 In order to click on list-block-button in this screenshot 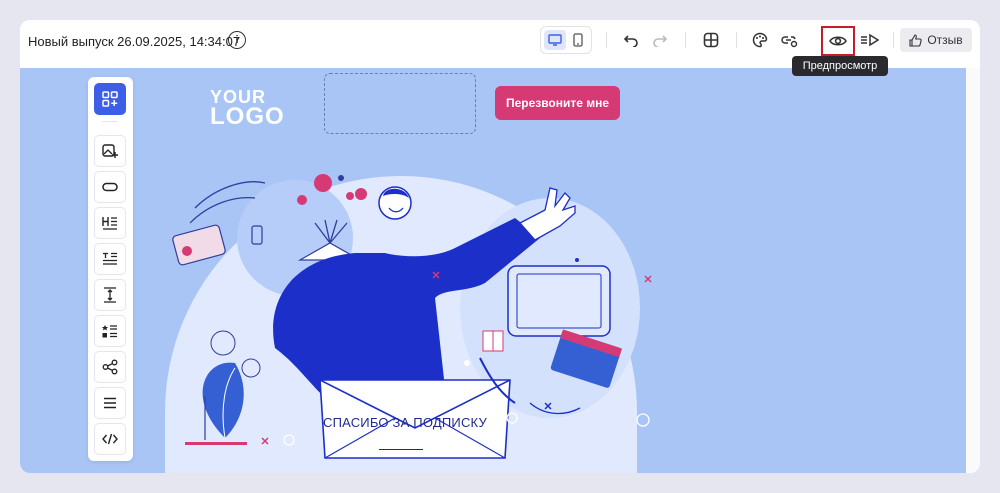, I will do `click(110, 331)`.